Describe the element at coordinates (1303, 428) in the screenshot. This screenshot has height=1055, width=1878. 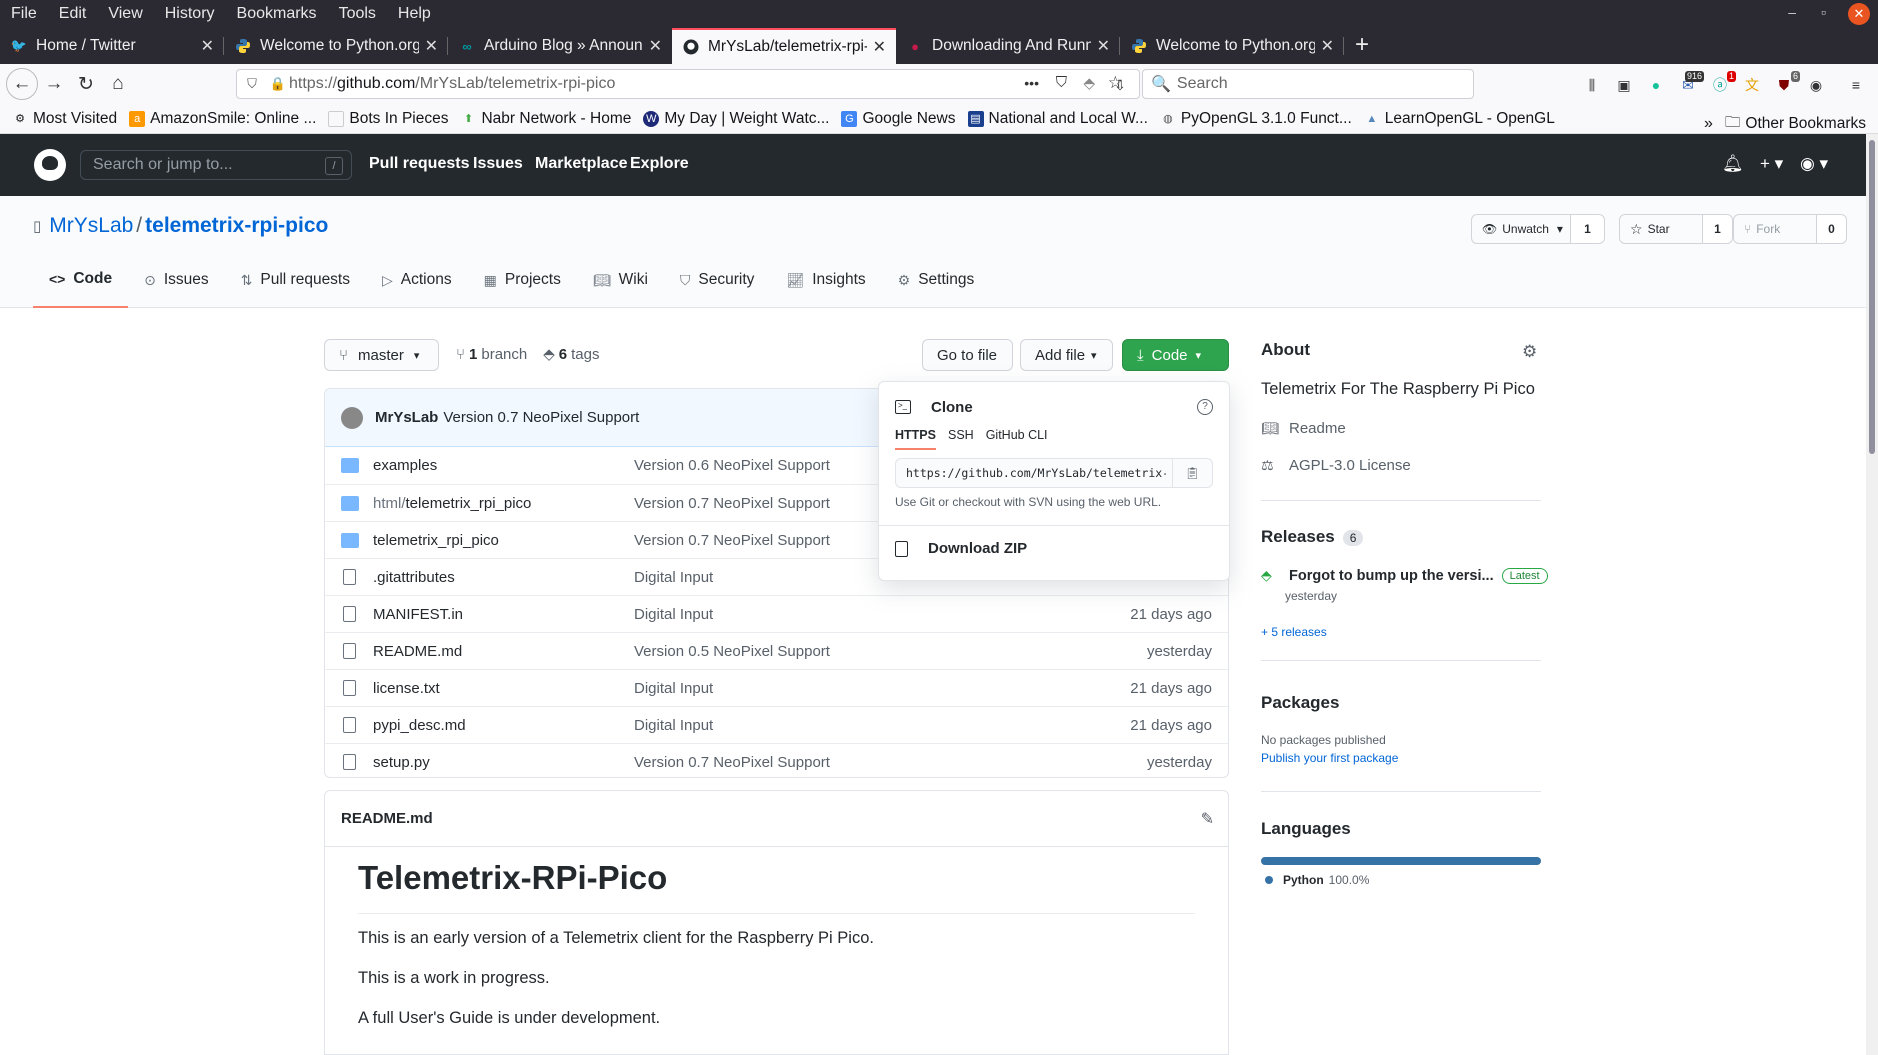
I see `readme-link: 📖︎ Readme` at that location.